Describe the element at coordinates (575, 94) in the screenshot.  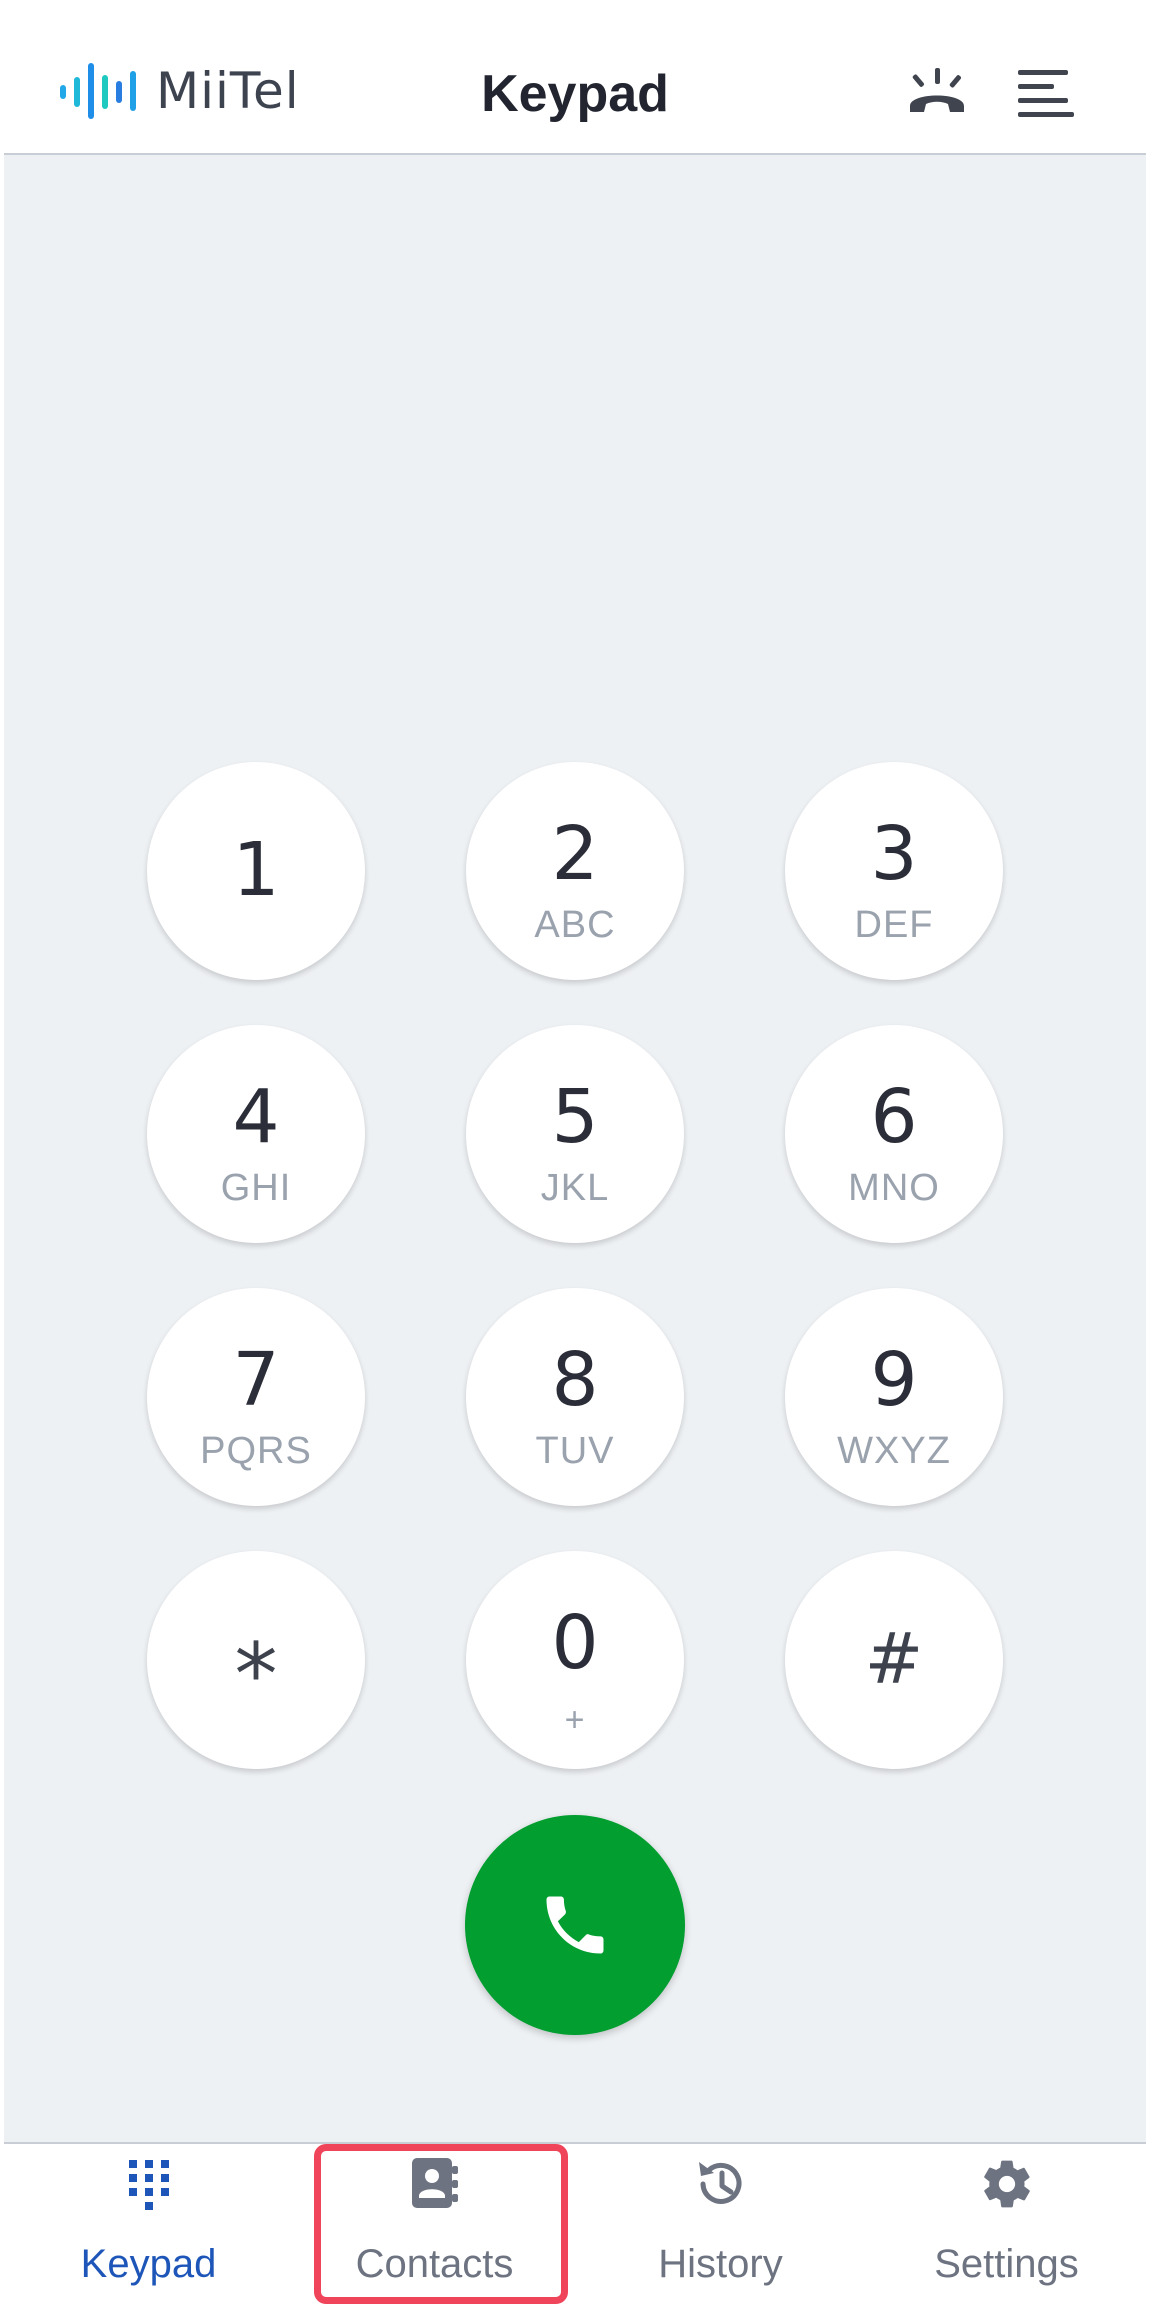
I see `page-title: Keypad` at that location.